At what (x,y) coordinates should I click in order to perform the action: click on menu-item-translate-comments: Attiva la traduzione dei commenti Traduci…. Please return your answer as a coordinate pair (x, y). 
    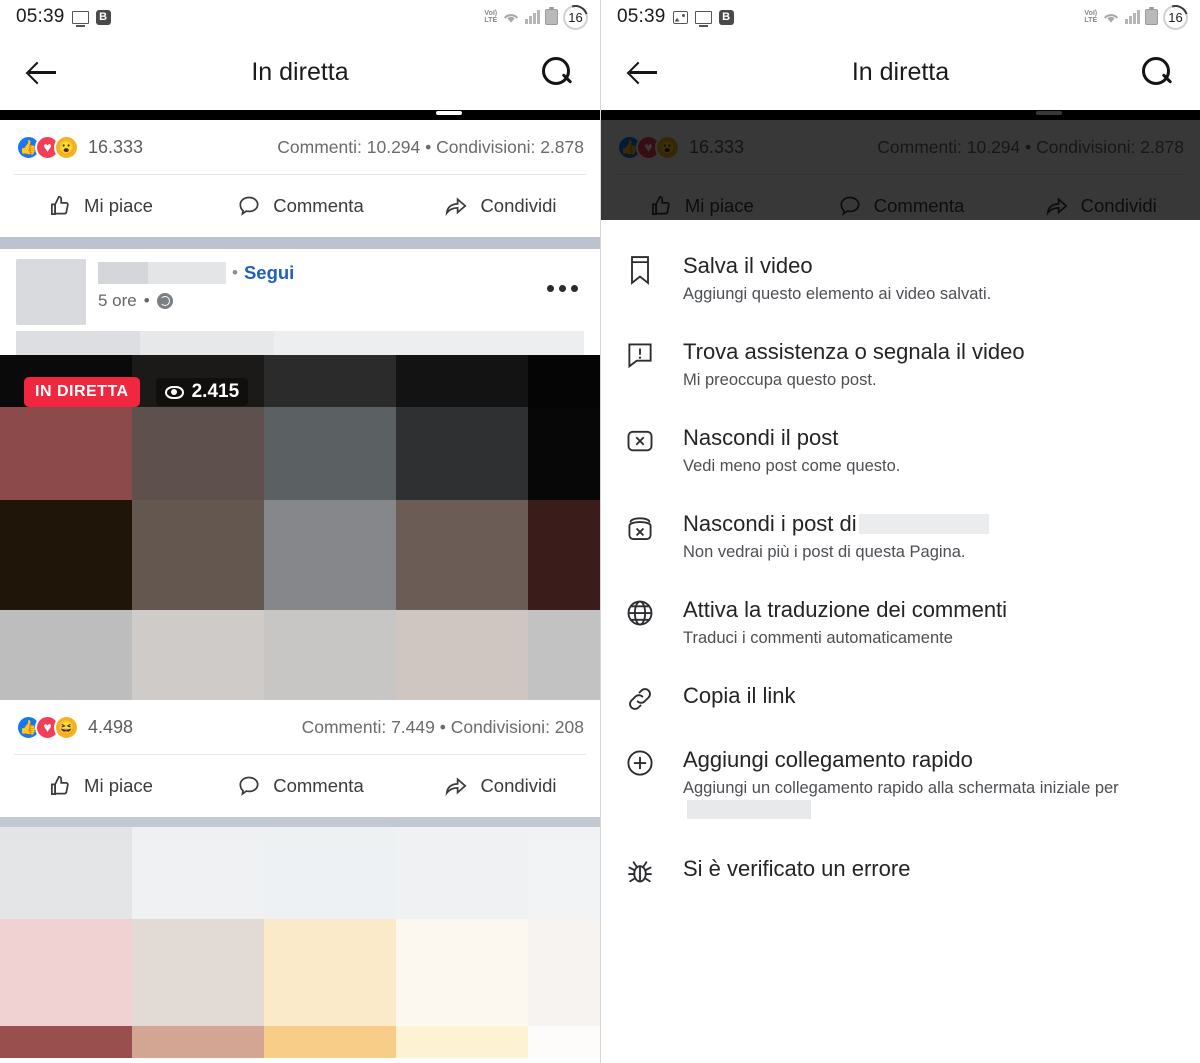
    Looking at the image, I should click on (900, 623).